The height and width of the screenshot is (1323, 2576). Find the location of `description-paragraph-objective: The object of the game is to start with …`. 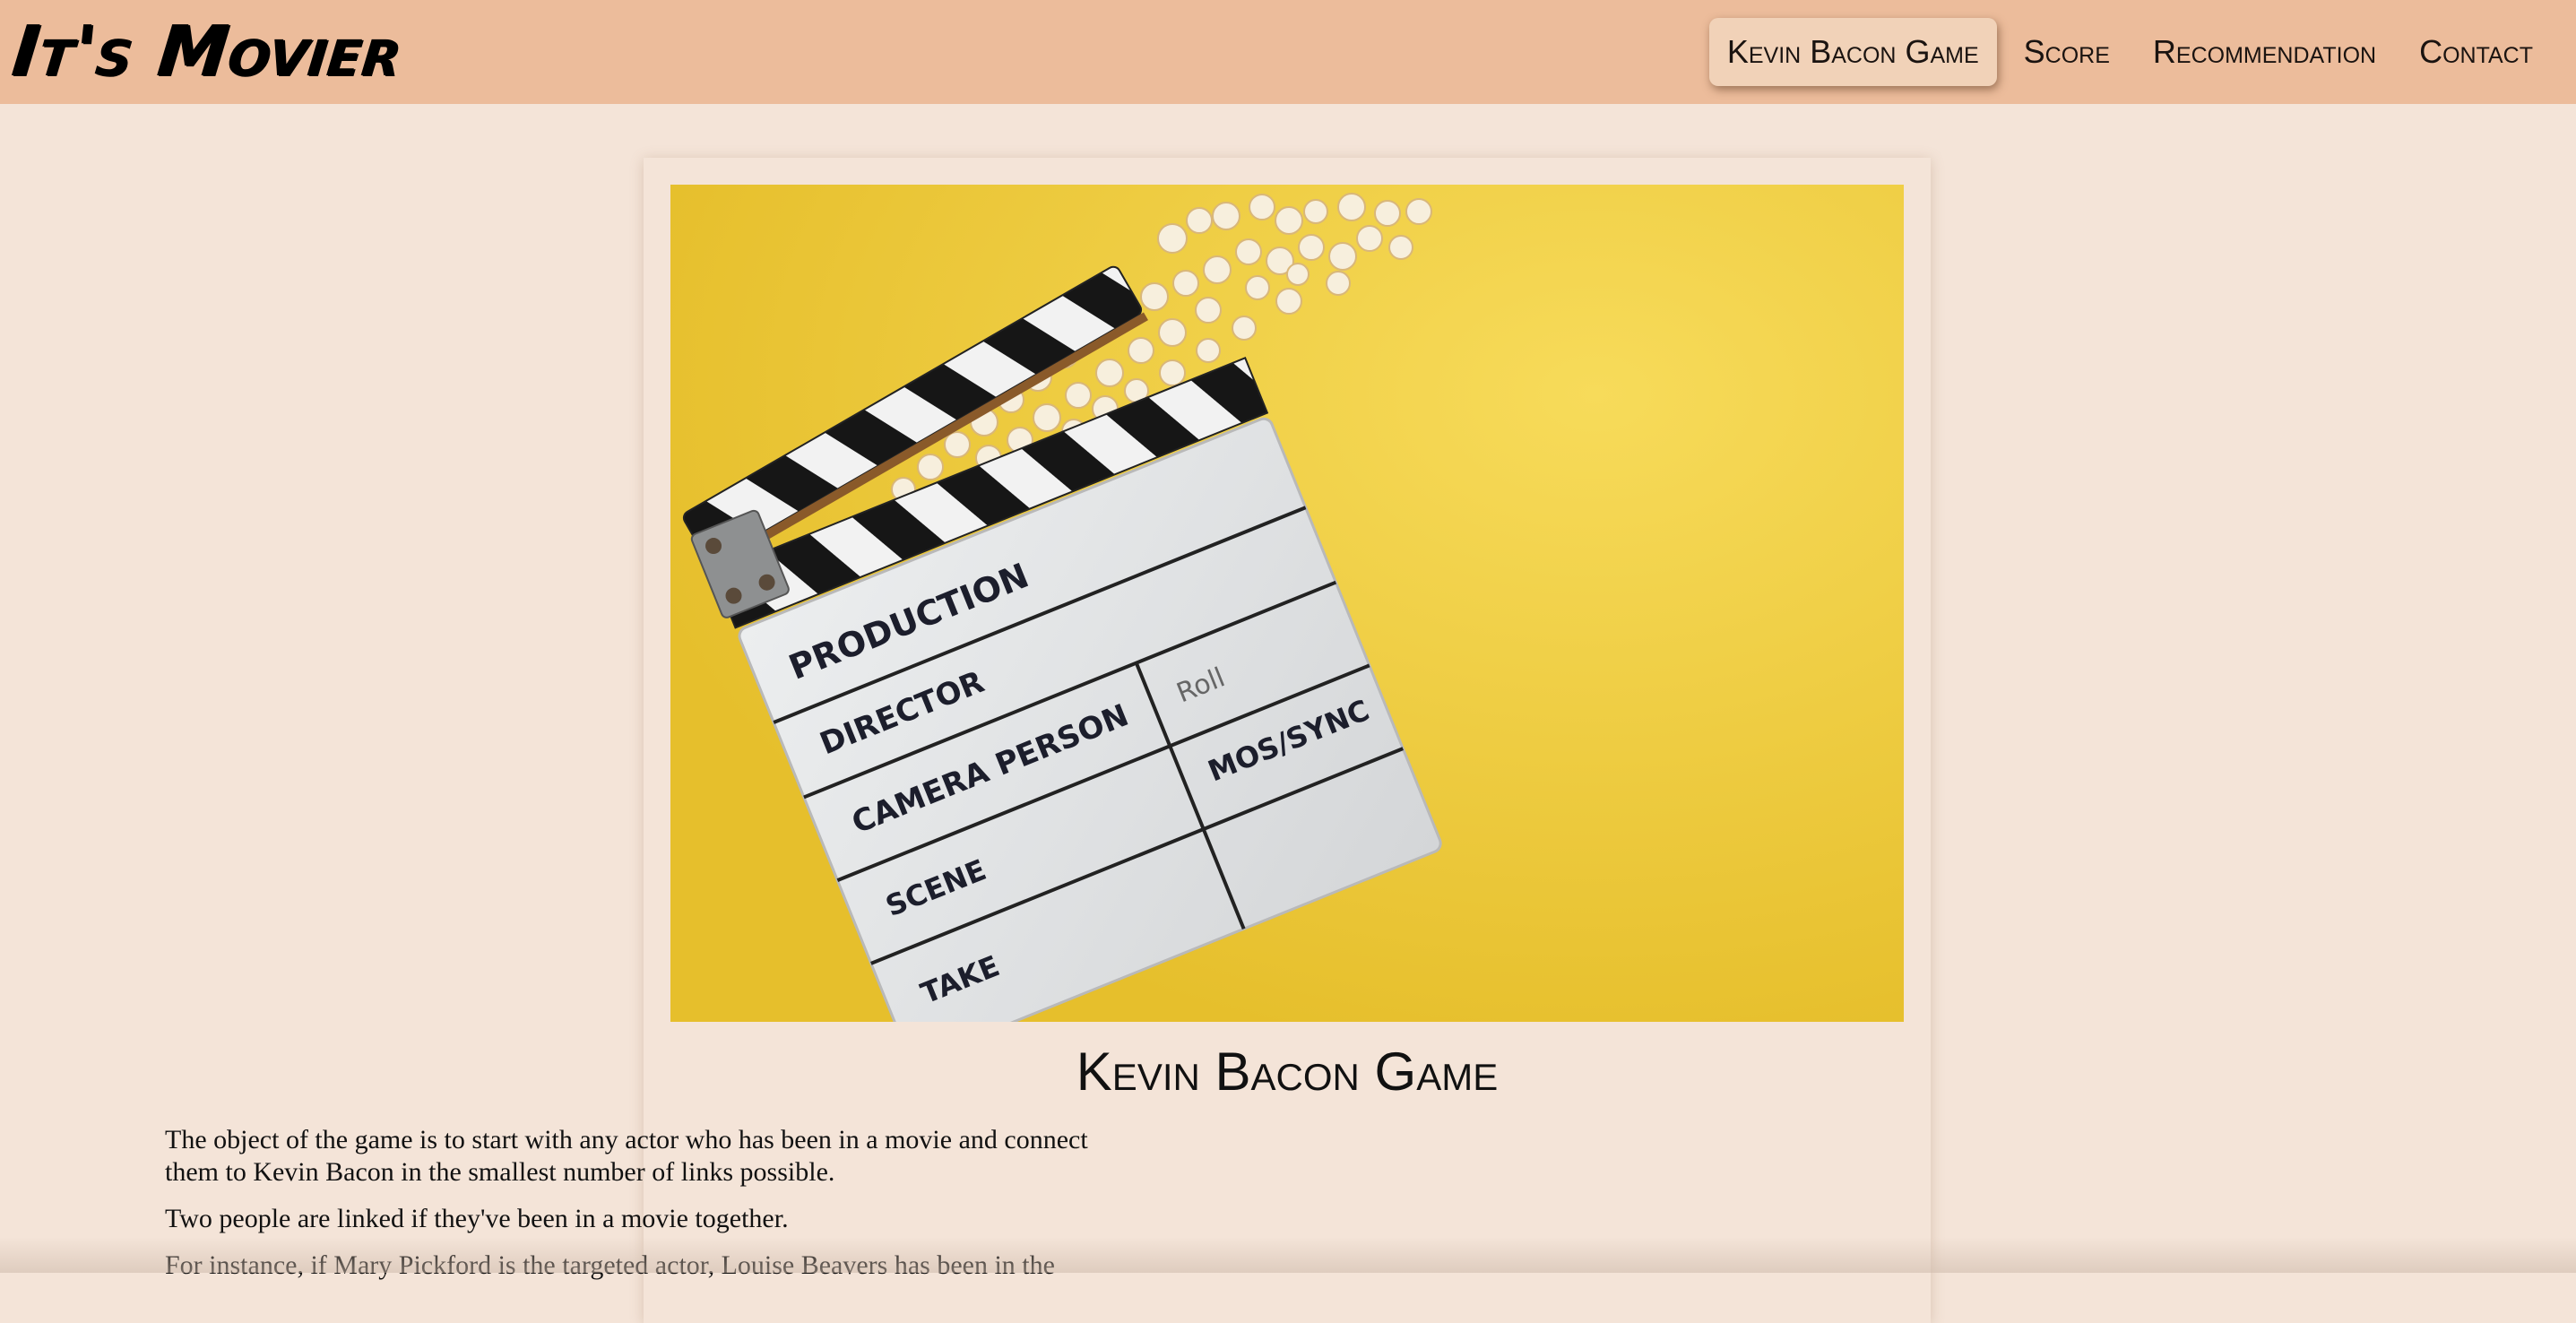

description-paragraph-objective: The object of the game is to start with … is located at coordinates (626, 1156).